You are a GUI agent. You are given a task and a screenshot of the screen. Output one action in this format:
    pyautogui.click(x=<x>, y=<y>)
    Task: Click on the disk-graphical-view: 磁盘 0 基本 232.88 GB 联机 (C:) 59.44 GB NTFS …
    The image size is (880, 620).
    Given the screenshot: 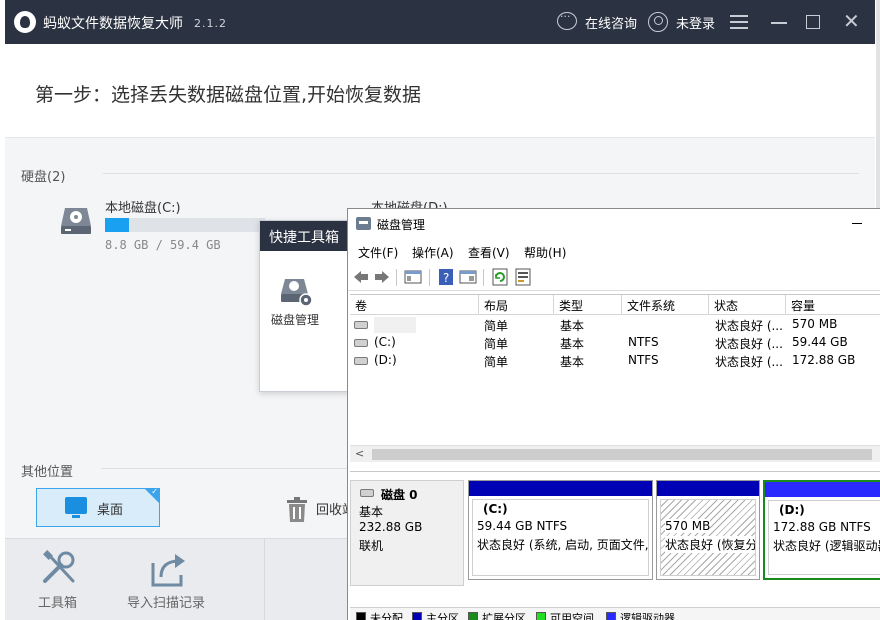 What is the action you would take?
    pyautogui.click(x=615, y=536)
    